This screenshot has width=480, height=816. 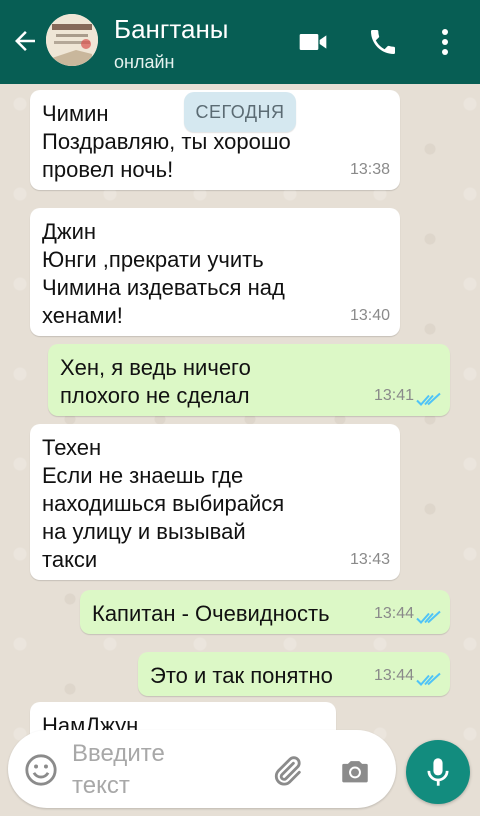 I want to click on phone-icon, so click(x=383, y=42).